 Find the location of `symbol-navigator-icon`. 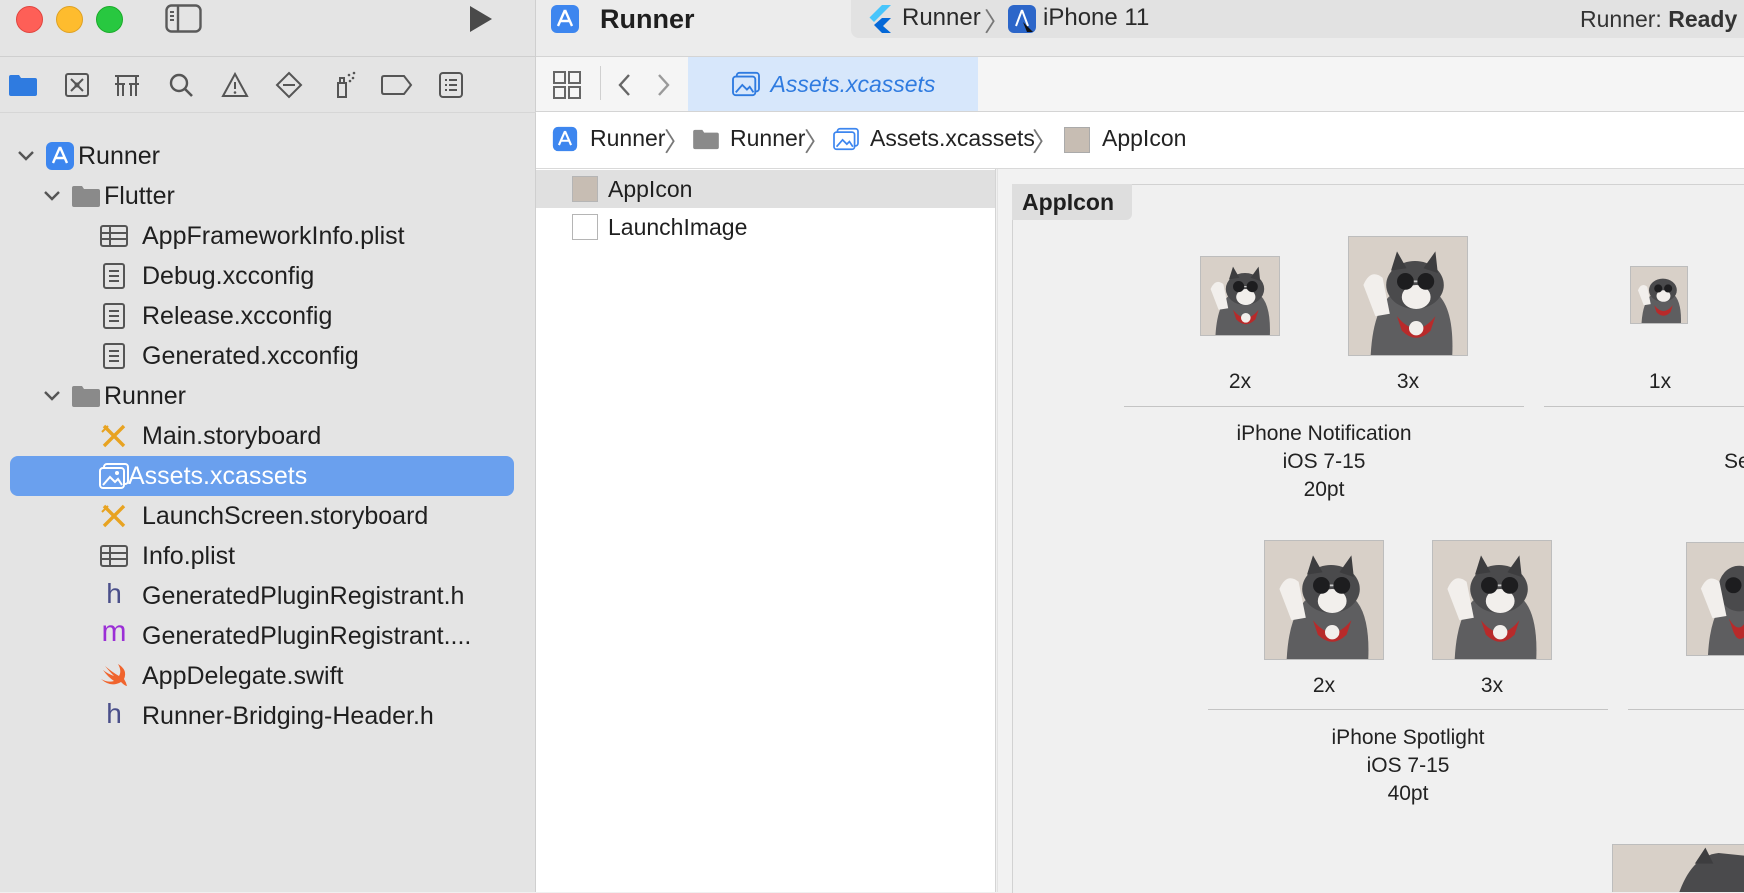

symbol-navigator-icon is located at coordinates (127, 85).